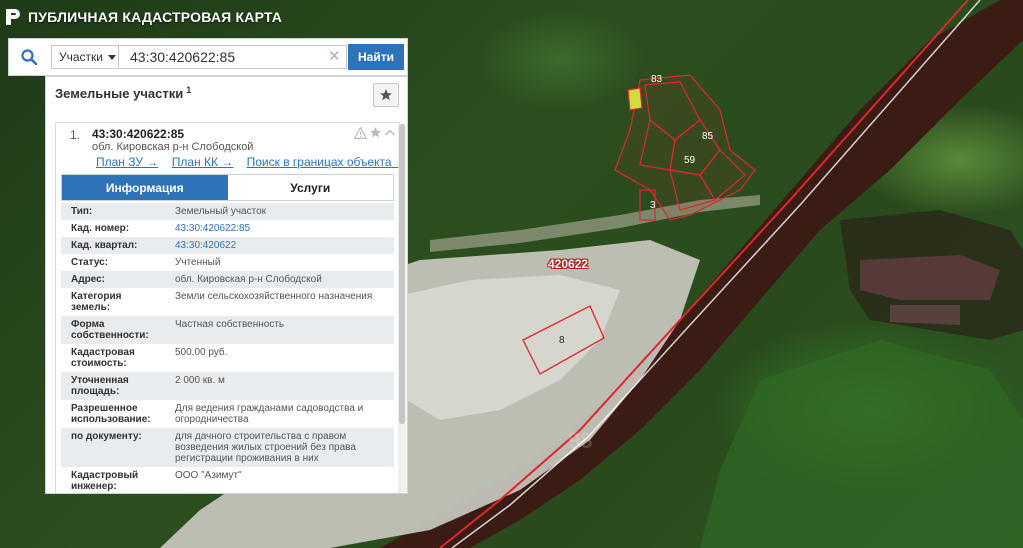  What do you see at coordinates (115, 447) in the screenshot?
I see `row-label: по документу:` at bounding box center [115, 447].